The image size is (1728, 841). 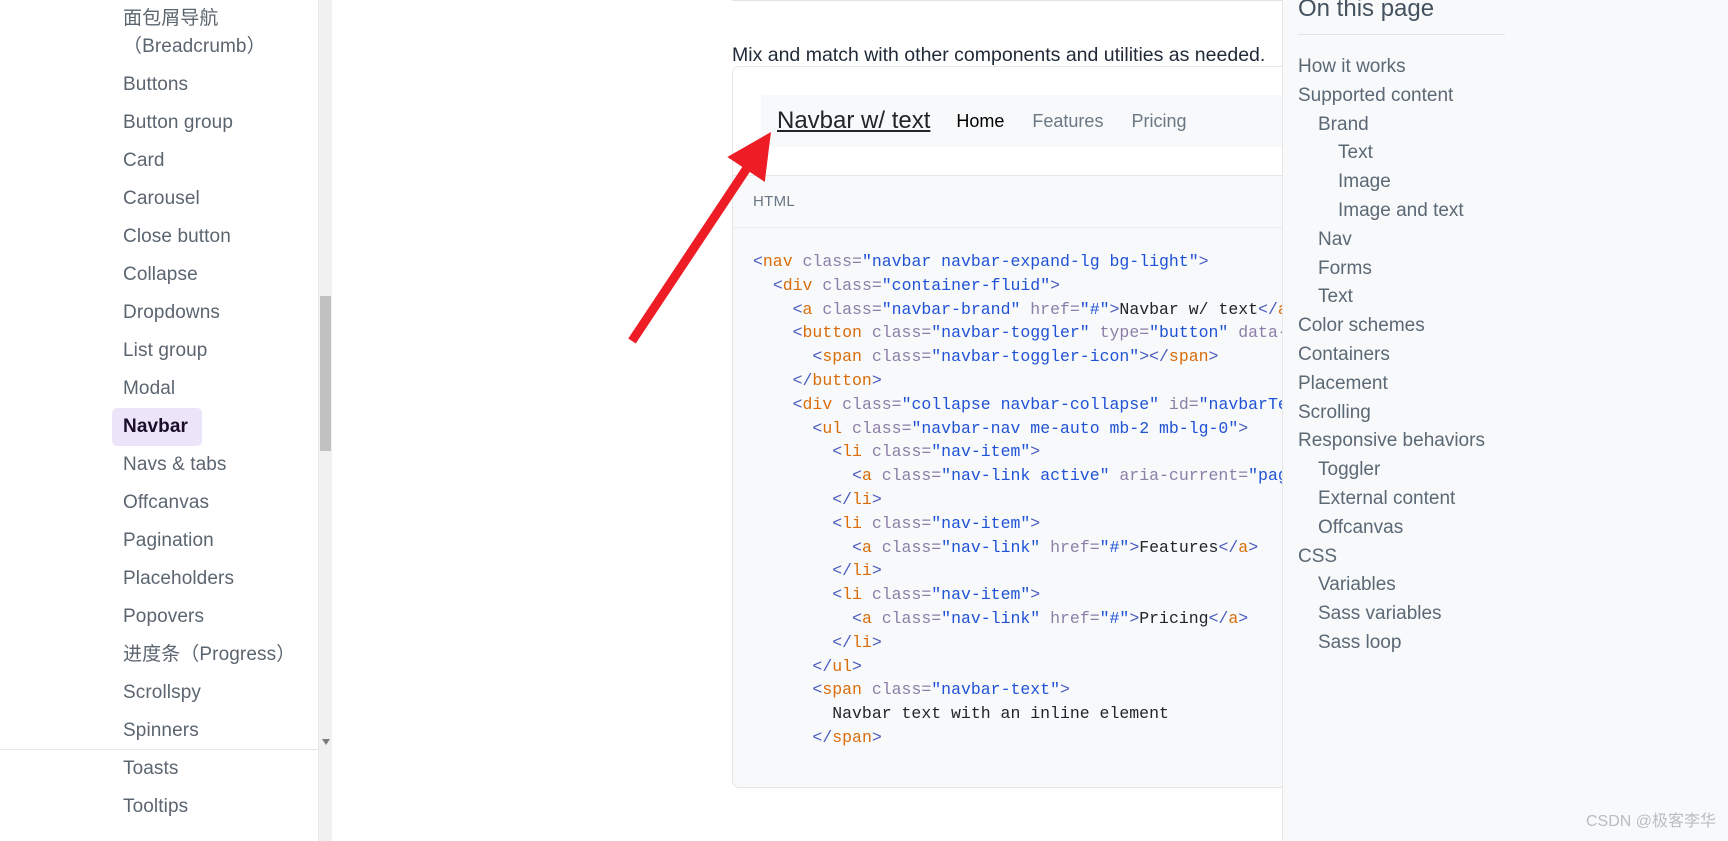 I want to click on sidebar-item-button-group: Button group, so click(x=222, y=123).